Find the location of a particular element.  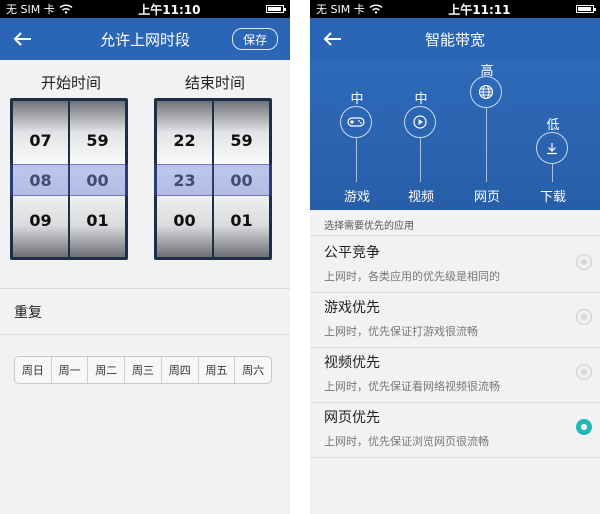

bandwidth-name: 游戏 is located at coordinates (356, 197).